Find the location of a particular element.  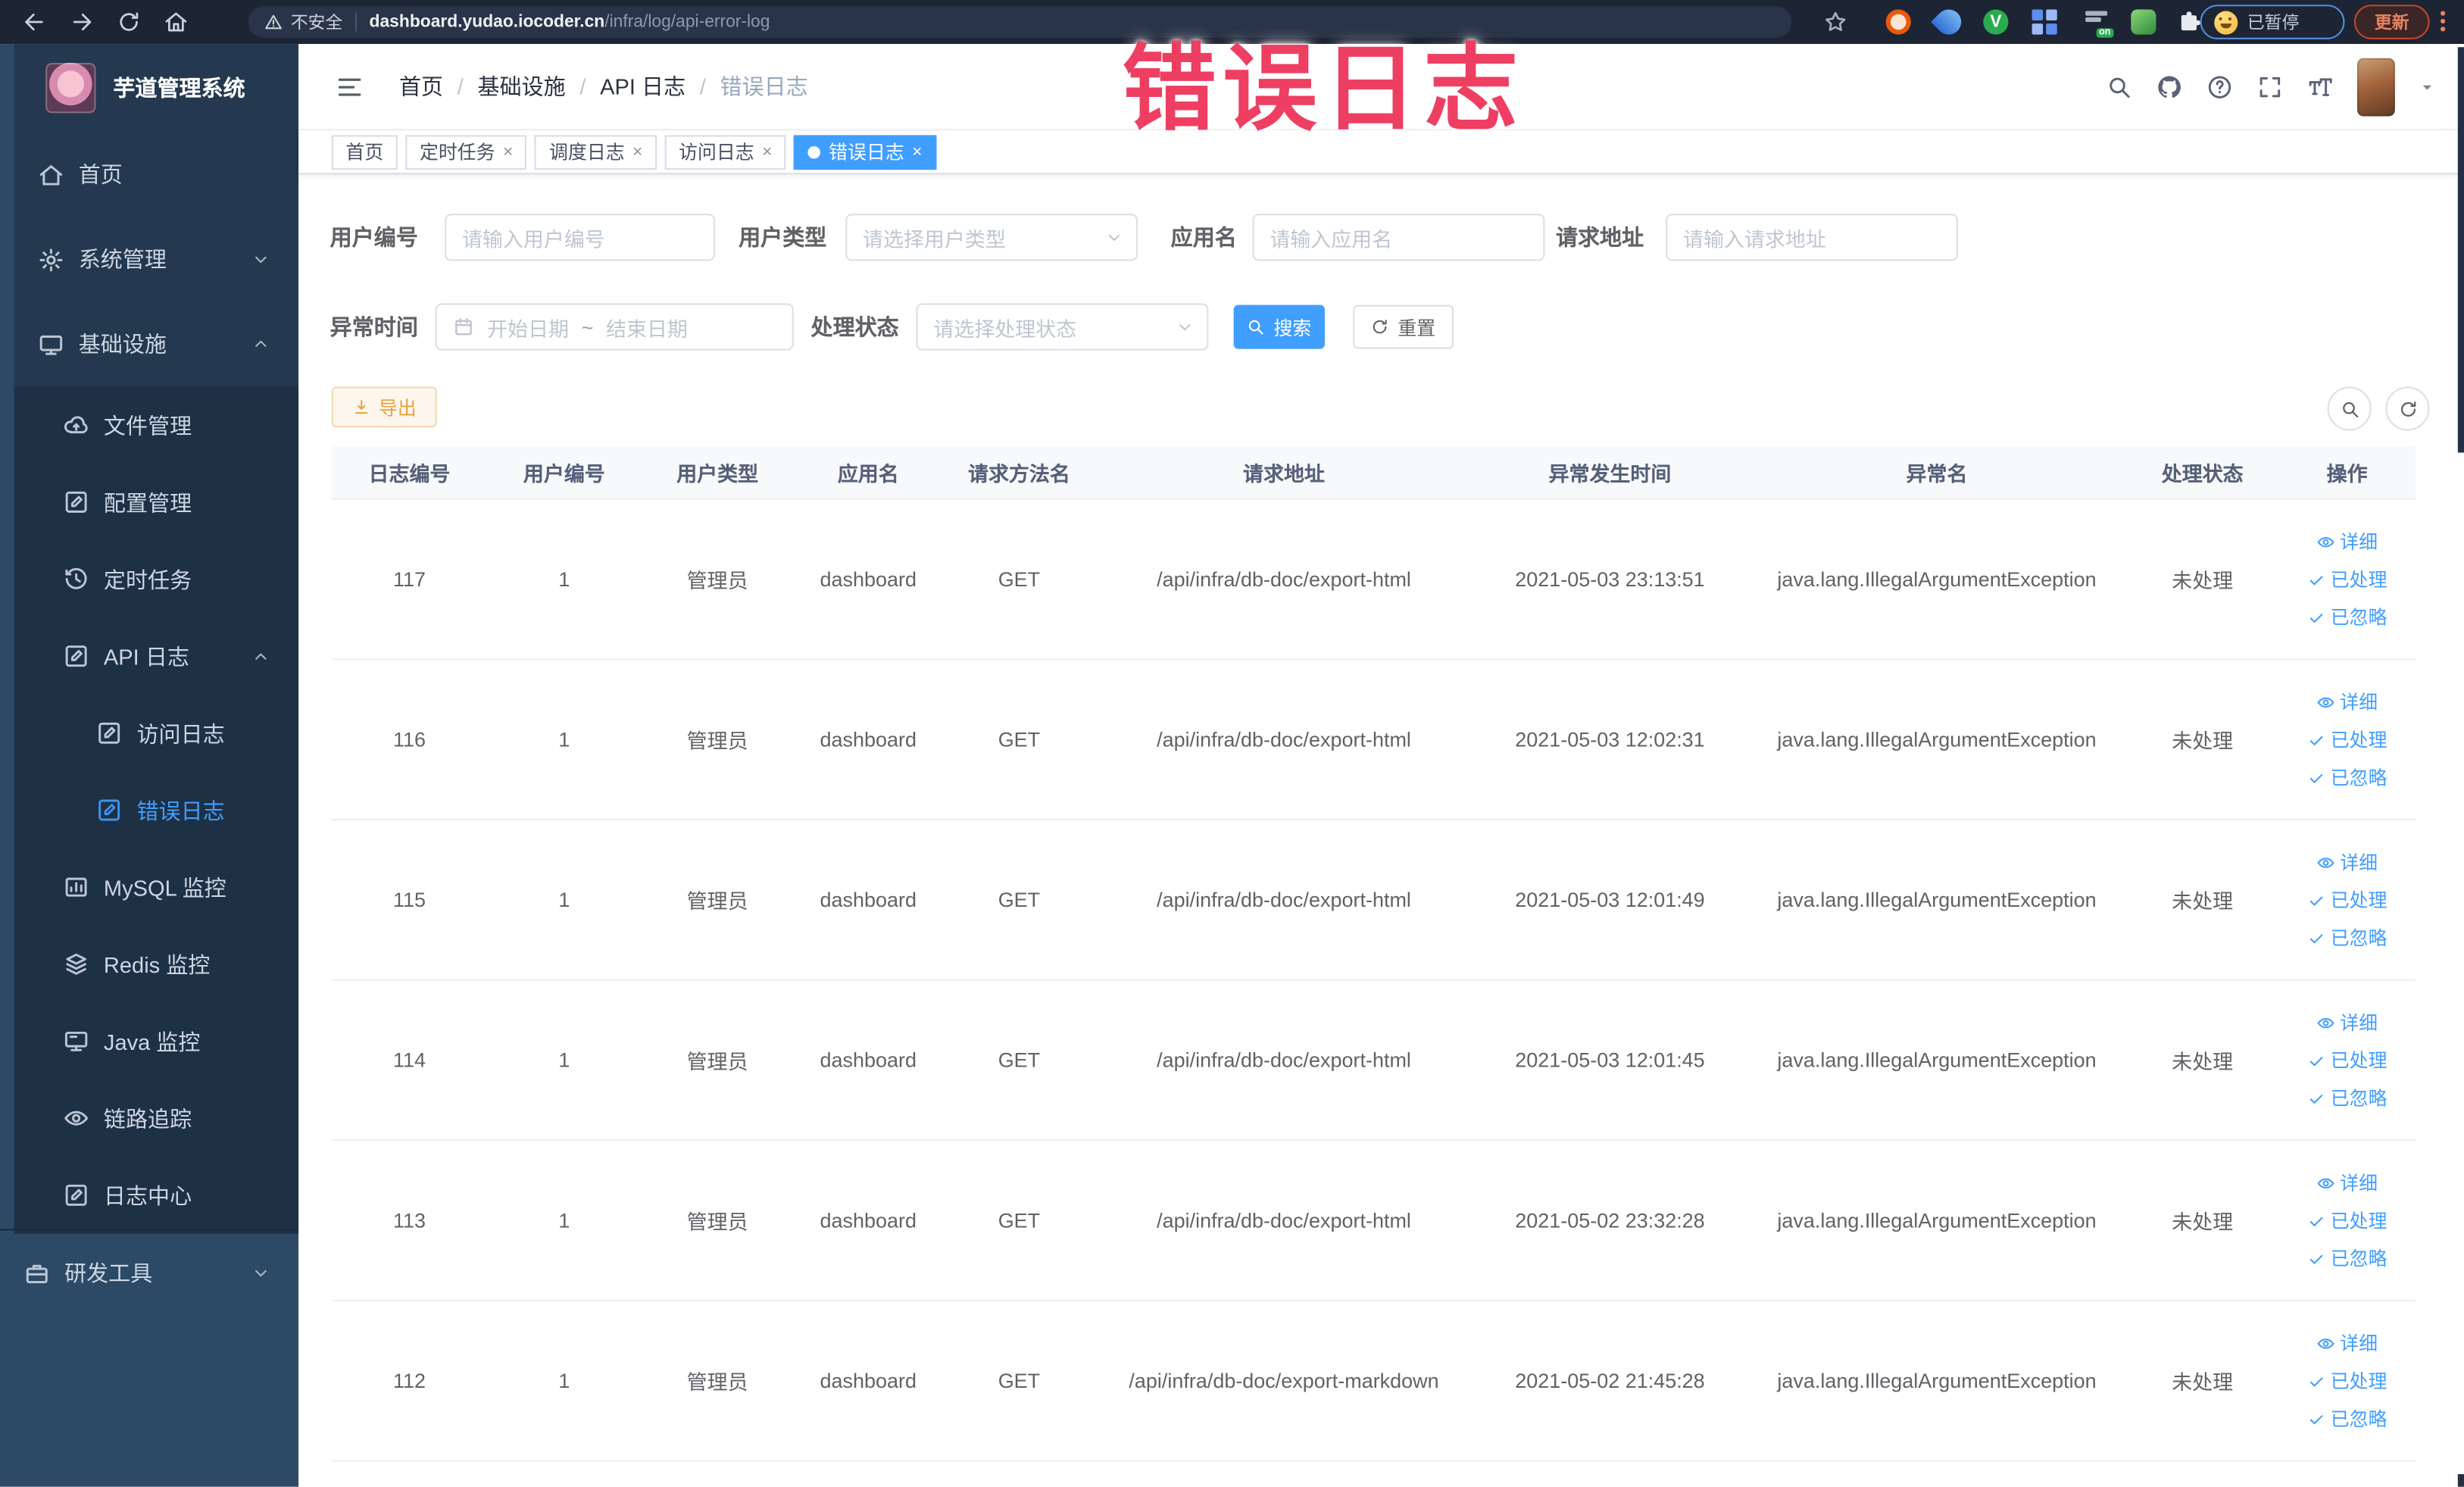

sidebar-item-trace: 链路追踪 is located at coordinates (156, 1118).